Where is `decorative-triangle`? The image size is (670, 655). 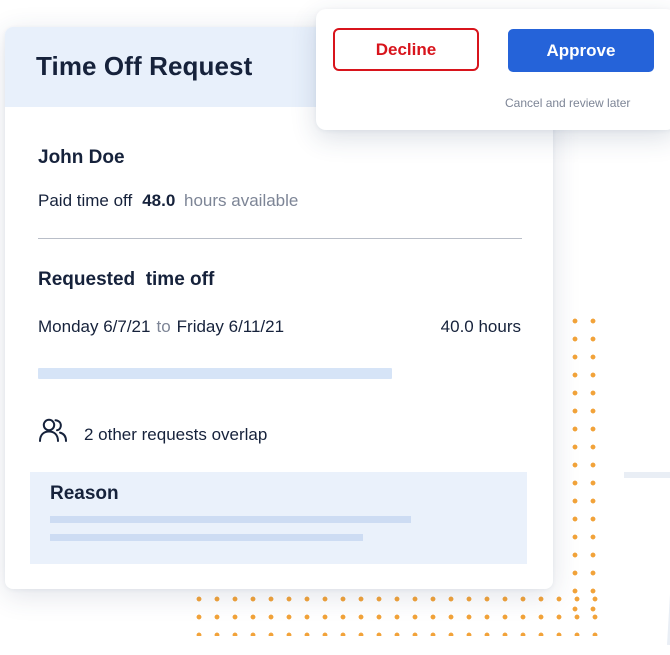 decorative-triangle is located at coordinates (647, 558).